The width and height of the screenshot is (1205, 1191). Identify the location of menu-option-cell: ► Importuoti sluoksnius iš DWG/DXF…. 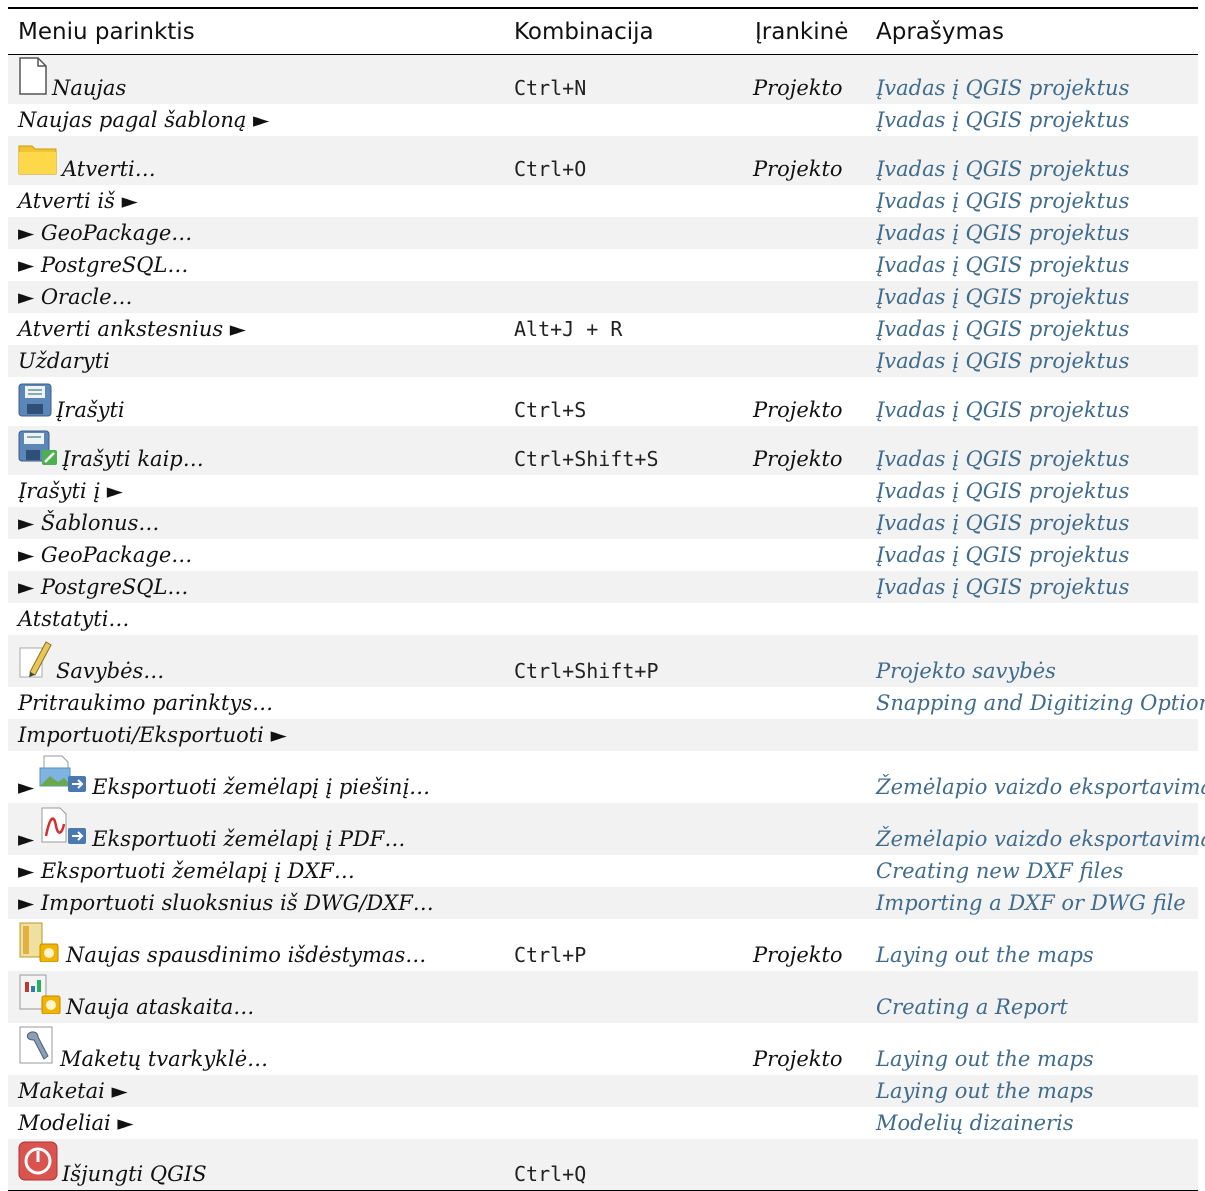
(256, 902).